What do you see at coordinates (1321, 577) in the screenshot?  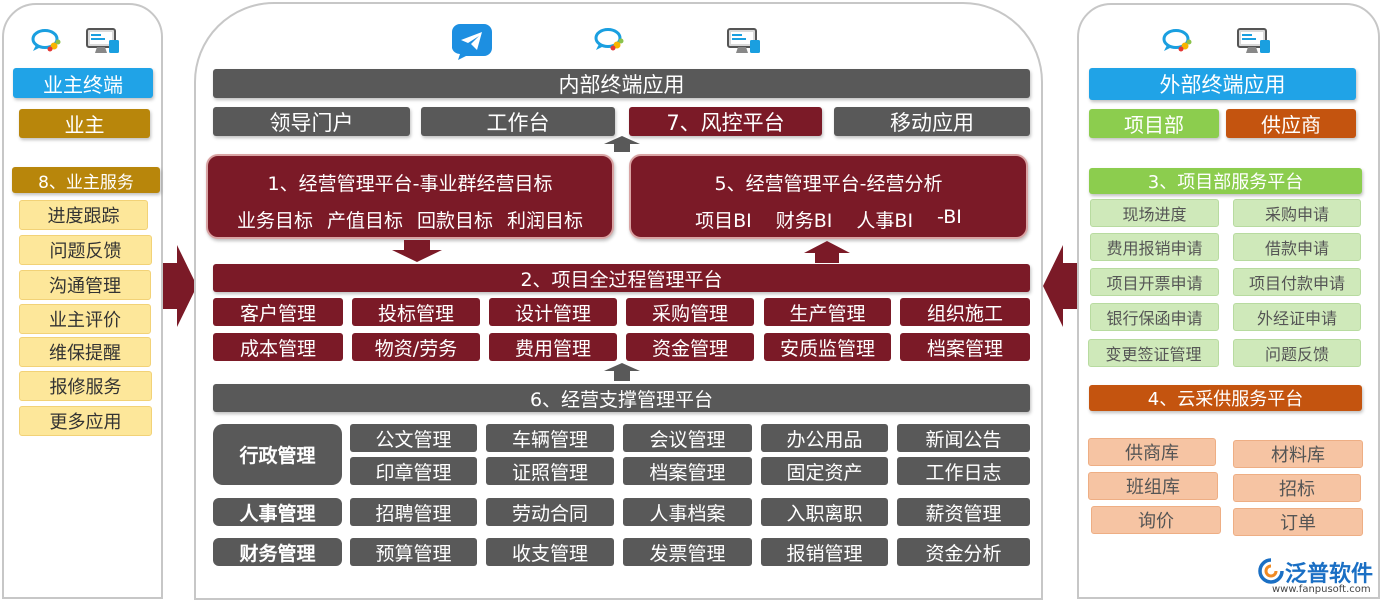 I see `brand-logo: 泛普软件 www.fanpusoft.com` at bounding box center [1321, 577].